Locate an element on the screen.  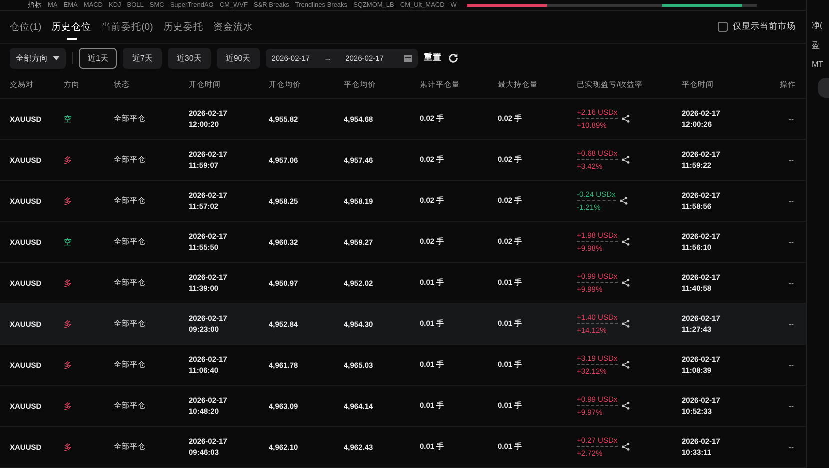
reset-button: 重置 is located at coordinates (433, 58).